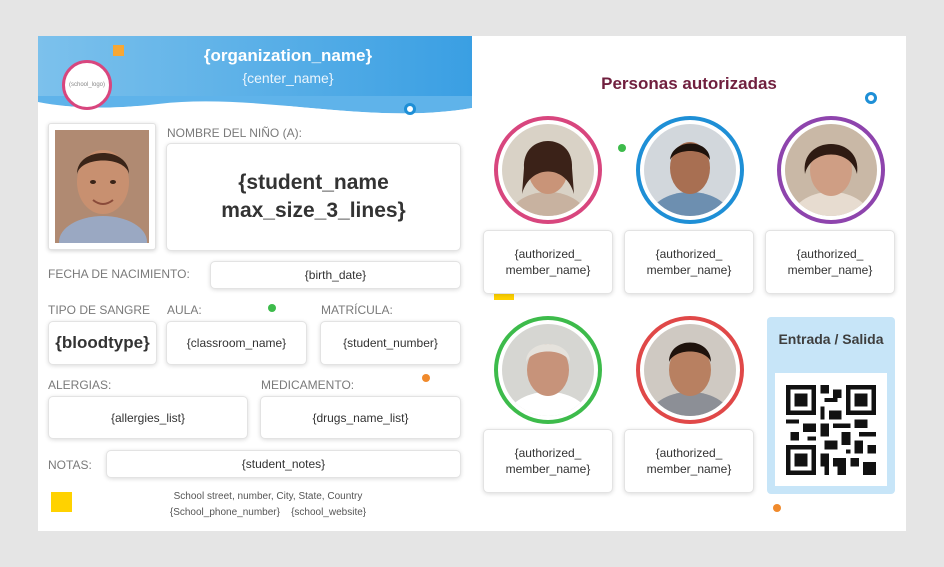  What do you see at coordinates (308, 385) in the screenshot?
I see `drugs-label: MEDICAMENTO:` at bounding box center [308, 385].